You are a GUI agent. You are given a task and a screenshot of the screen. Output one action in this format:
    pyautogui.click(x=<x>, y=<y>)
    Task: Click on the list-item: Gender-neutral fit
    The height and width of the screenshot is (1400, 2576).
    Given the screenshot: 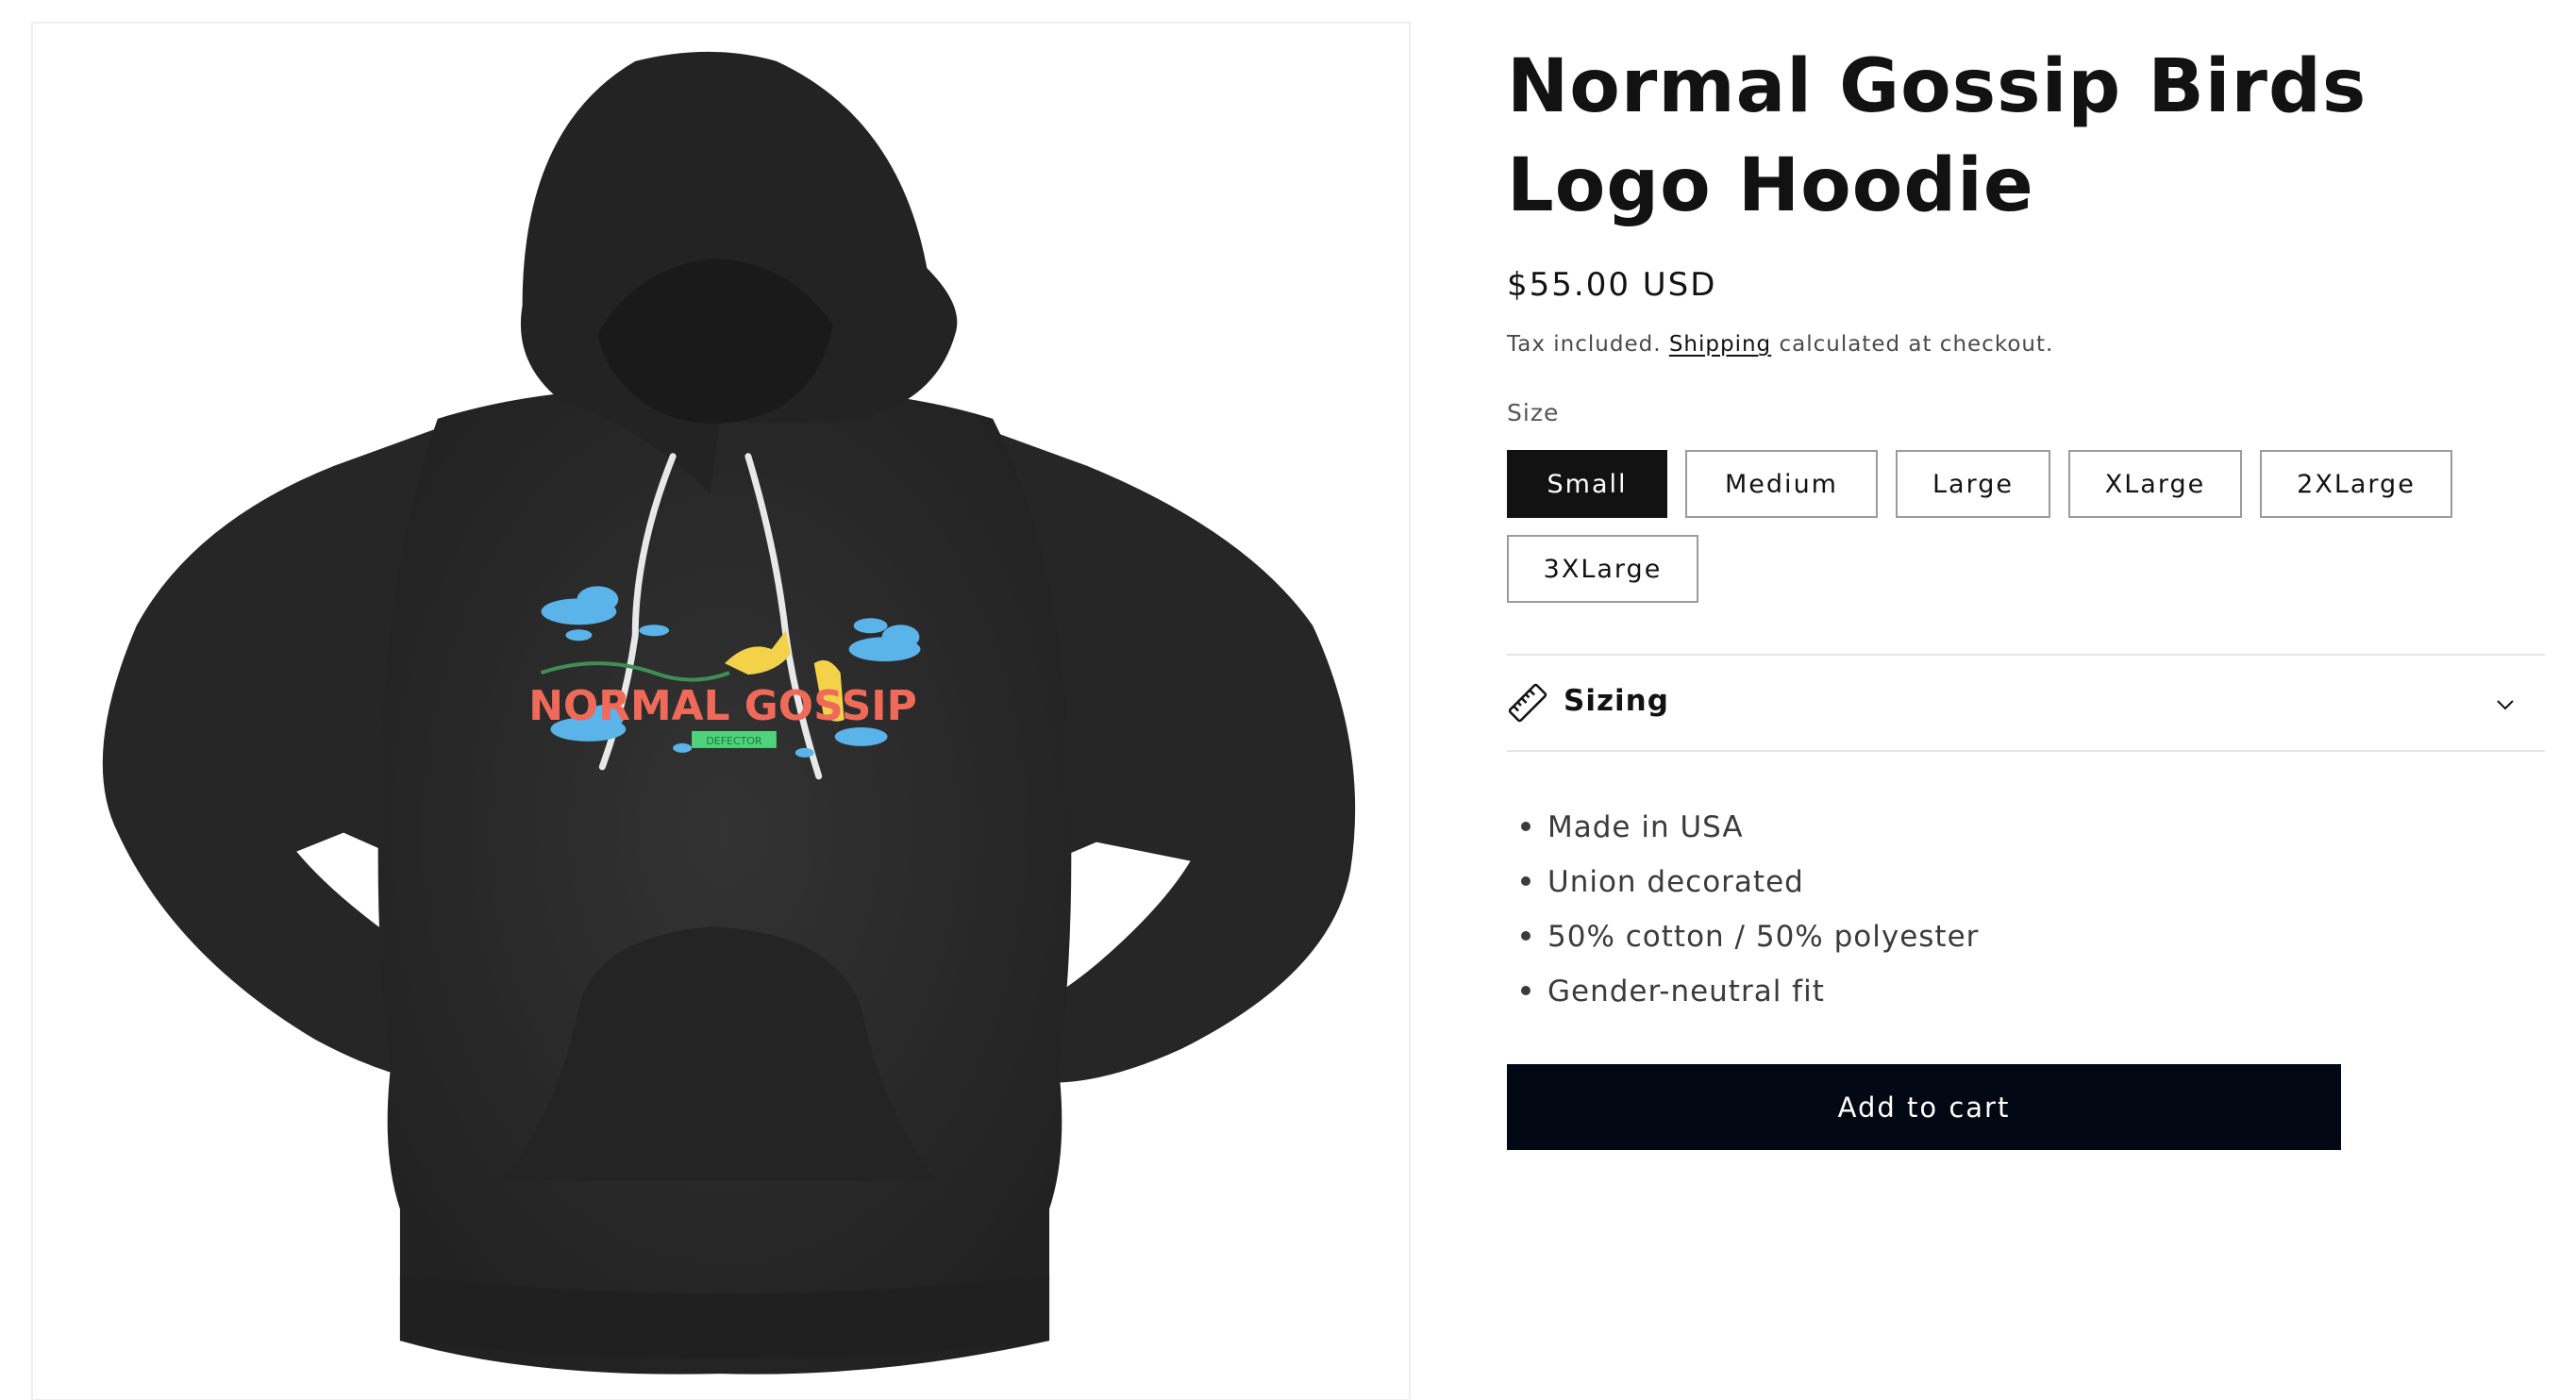 What is the action you would take?
    pyautogui.click(x=1743, y=998)
    